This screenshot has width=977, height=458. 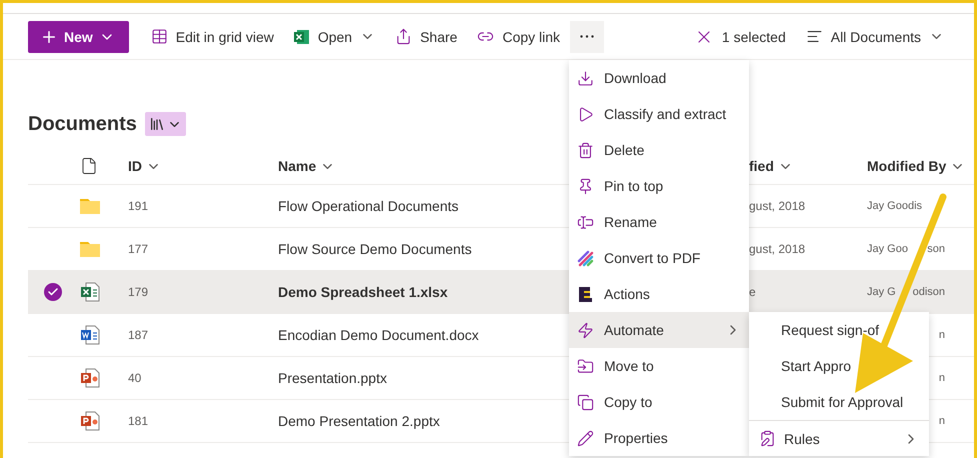 I want to click on table-cell: Jay Goodis, so click(x=894, y=206).